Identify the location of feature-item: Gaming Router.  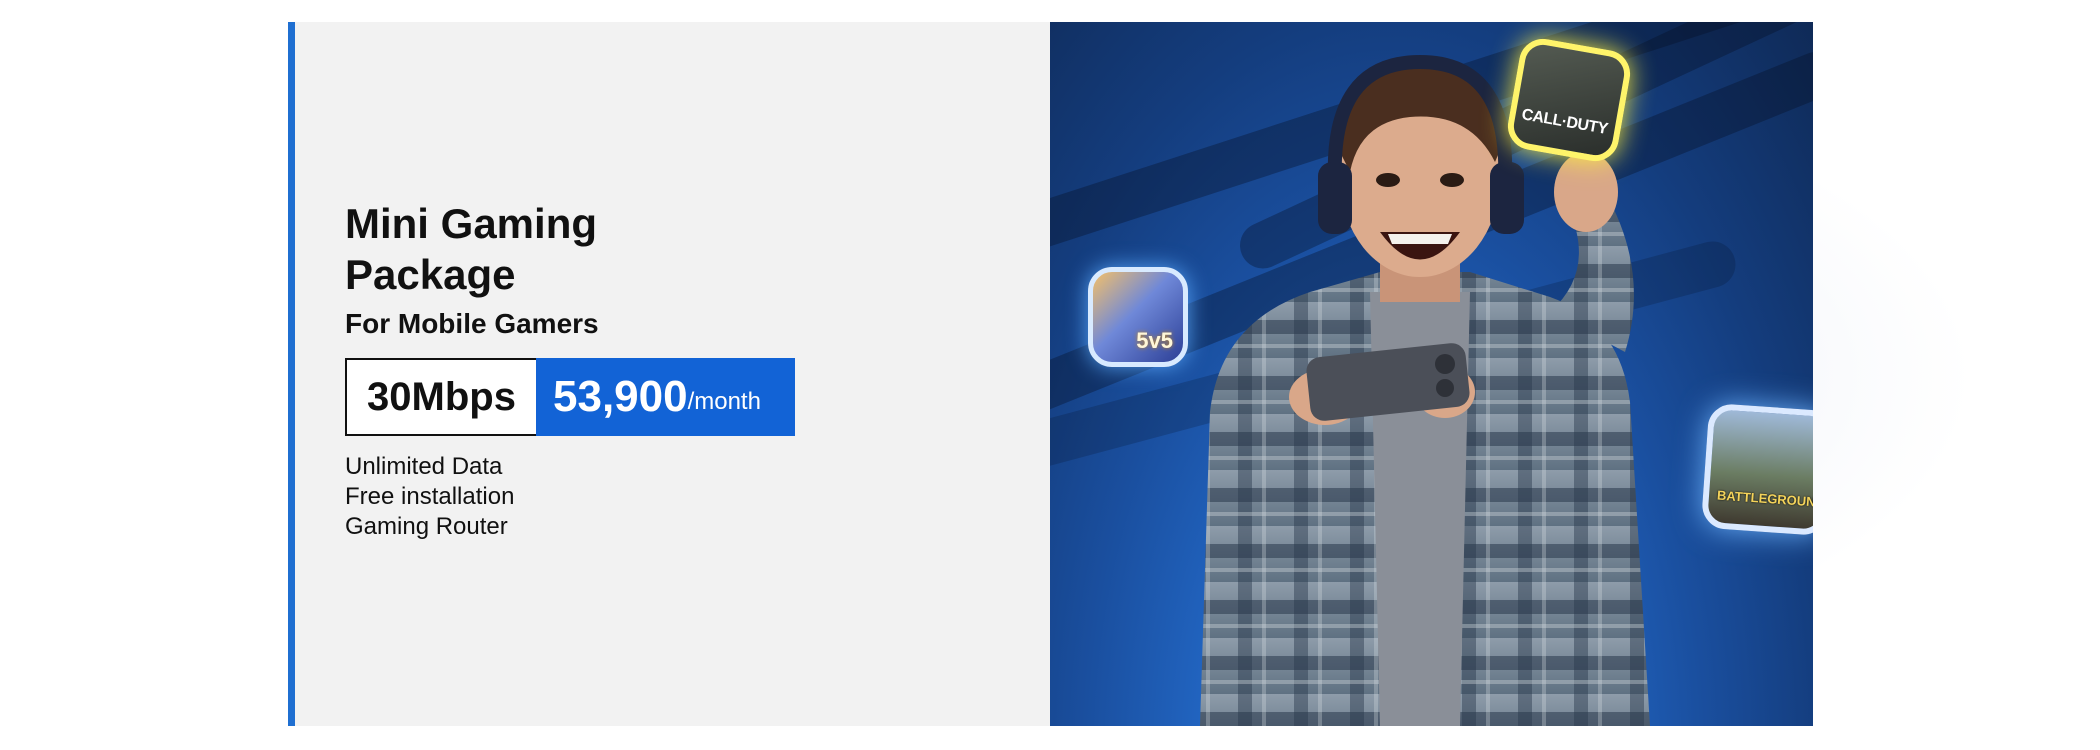
(426, 526).